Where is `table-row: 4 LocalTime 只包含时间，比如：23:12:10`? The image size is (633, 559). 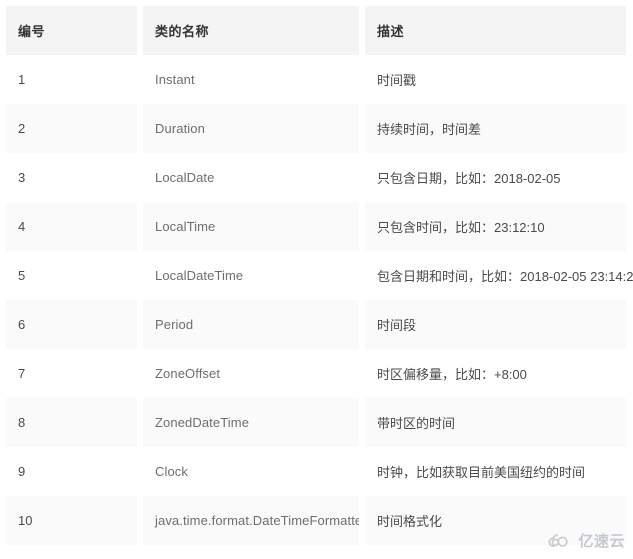 table-row: 4 LocalTime 只包含时间，比如：23:12:10 is located at coordinates (316, 226).